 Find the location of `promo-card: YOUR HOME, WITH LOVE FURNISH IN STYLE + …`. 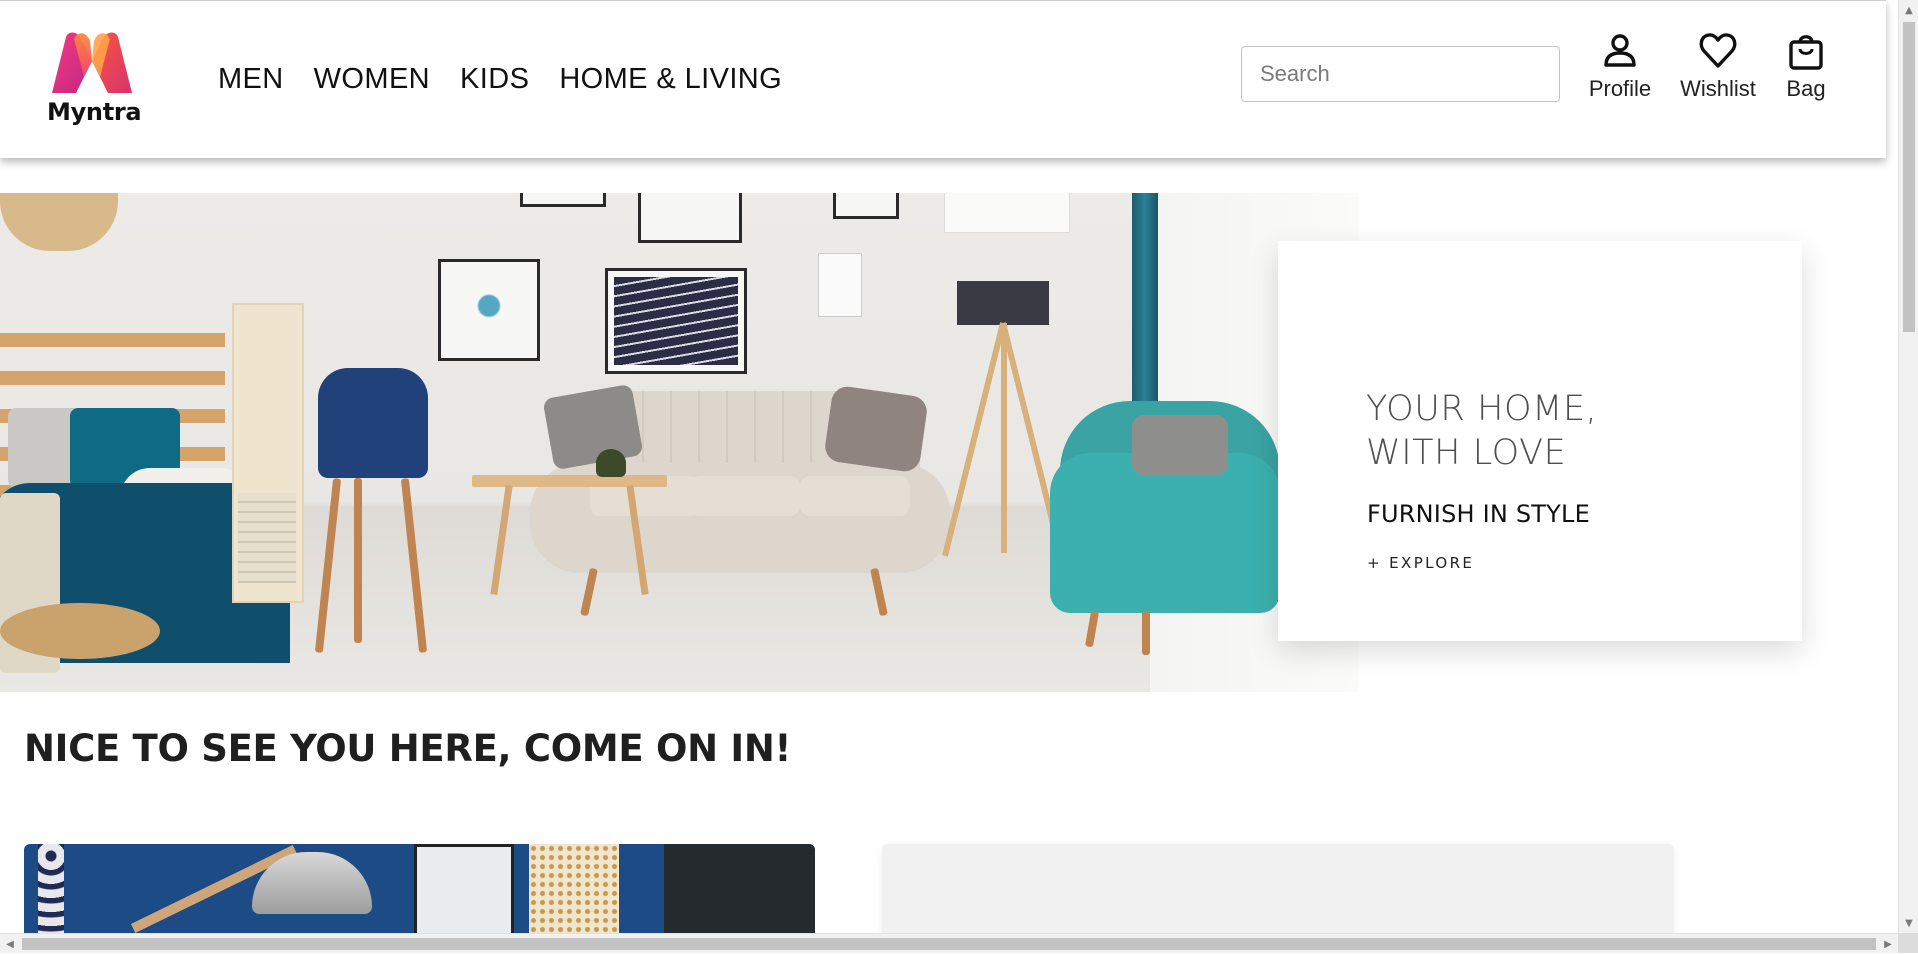

promo-card: YOUR HOME, WITH LOVE FURNISH IN STYLE + … is located at coordinates (1540, 441).